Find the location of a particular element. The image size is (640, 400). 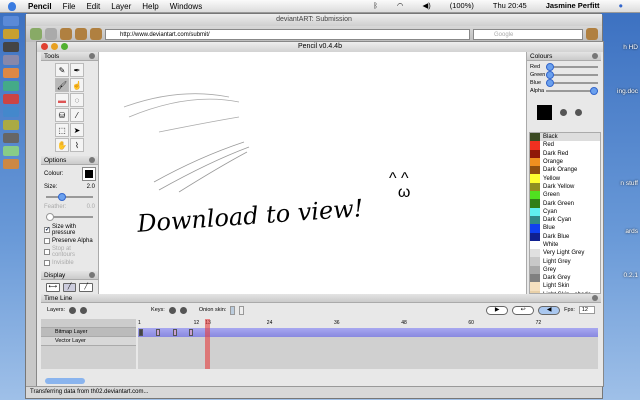

stop-button is located at coordinates (81, 34).